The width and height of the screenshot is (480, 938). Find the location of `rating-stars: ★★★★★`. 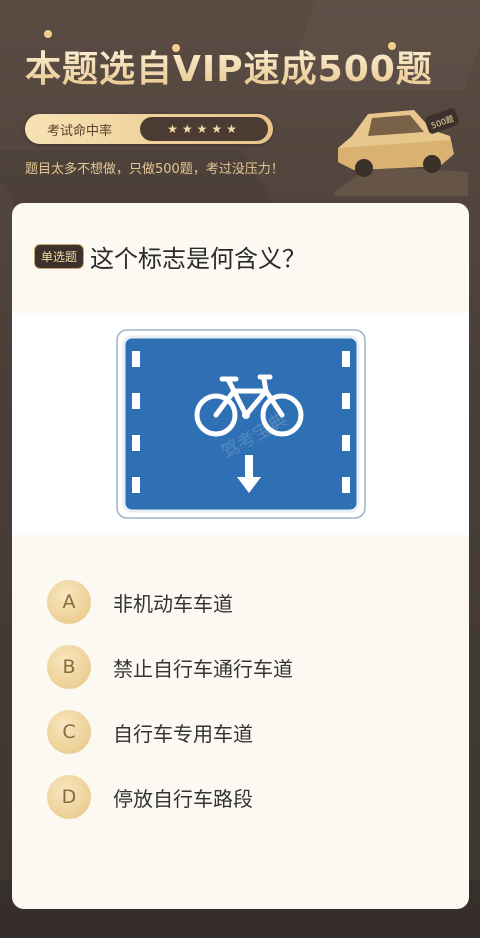

rating-stars: ★★★★★ is located at coordinates (204, 129).